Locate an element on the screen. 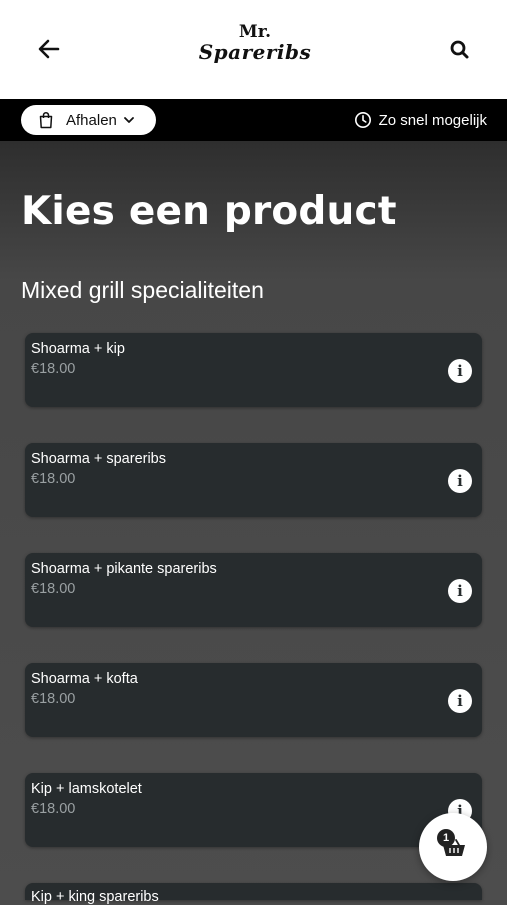 The image size is (507, 905). category-title: Mixed grill specialiteiten is located at coordinates (142, 290).